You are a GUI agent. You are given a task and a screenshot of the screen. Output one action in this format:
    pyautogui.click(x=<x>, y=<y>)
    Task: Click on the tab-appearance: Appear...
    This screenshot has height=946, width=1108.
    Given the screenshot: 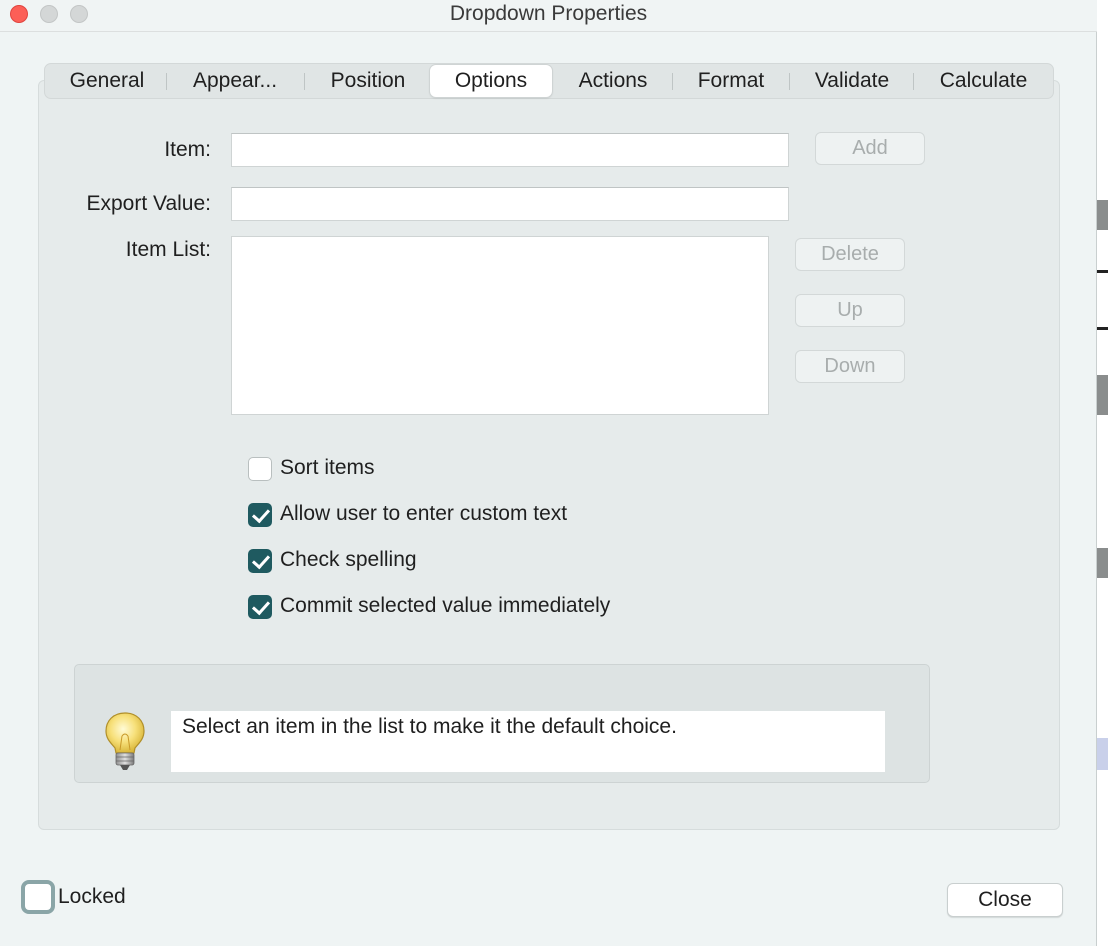 What is the action you would take?
    pyautogui.click(x=235, y=81)
    